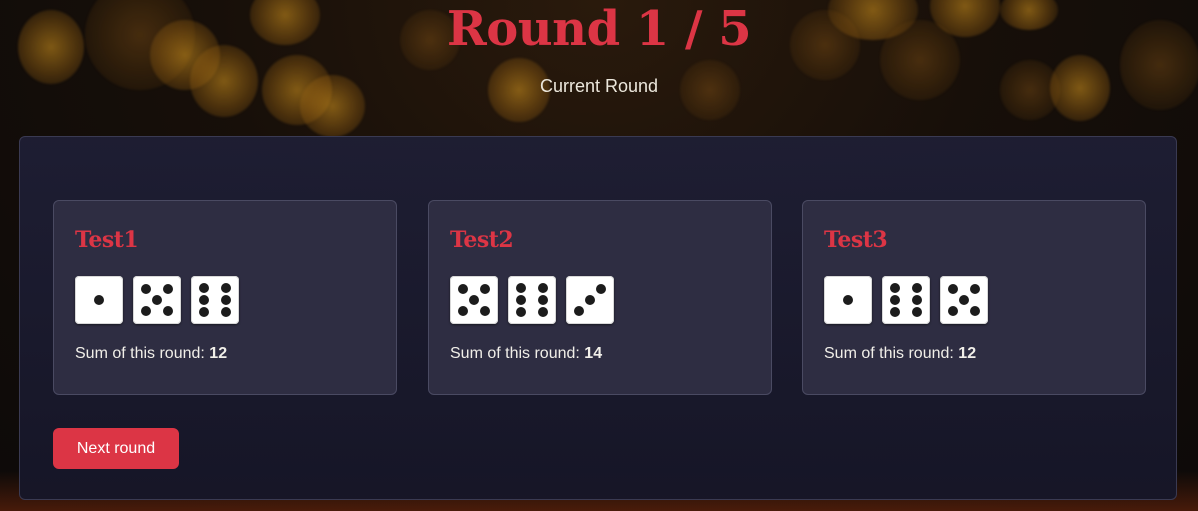 Image resolution: width=1198 pixels, height=511 pixels. What do you see at coordinates (856, 240) in the screenshot?
I see `player-name: Test3` at bounding box center [856, 240].